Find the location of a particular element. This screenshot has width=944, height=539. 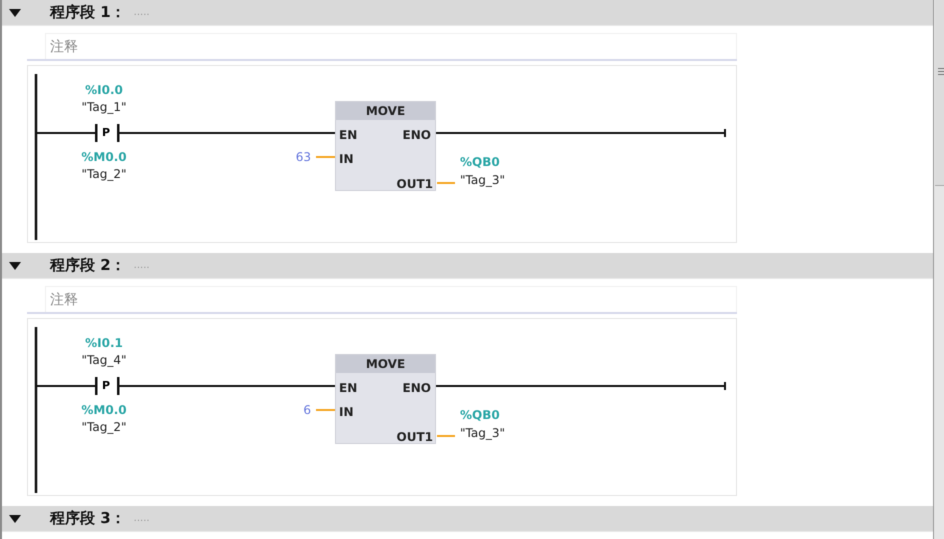

network-title: 程序段 3： is located at coordinates (88, 518).